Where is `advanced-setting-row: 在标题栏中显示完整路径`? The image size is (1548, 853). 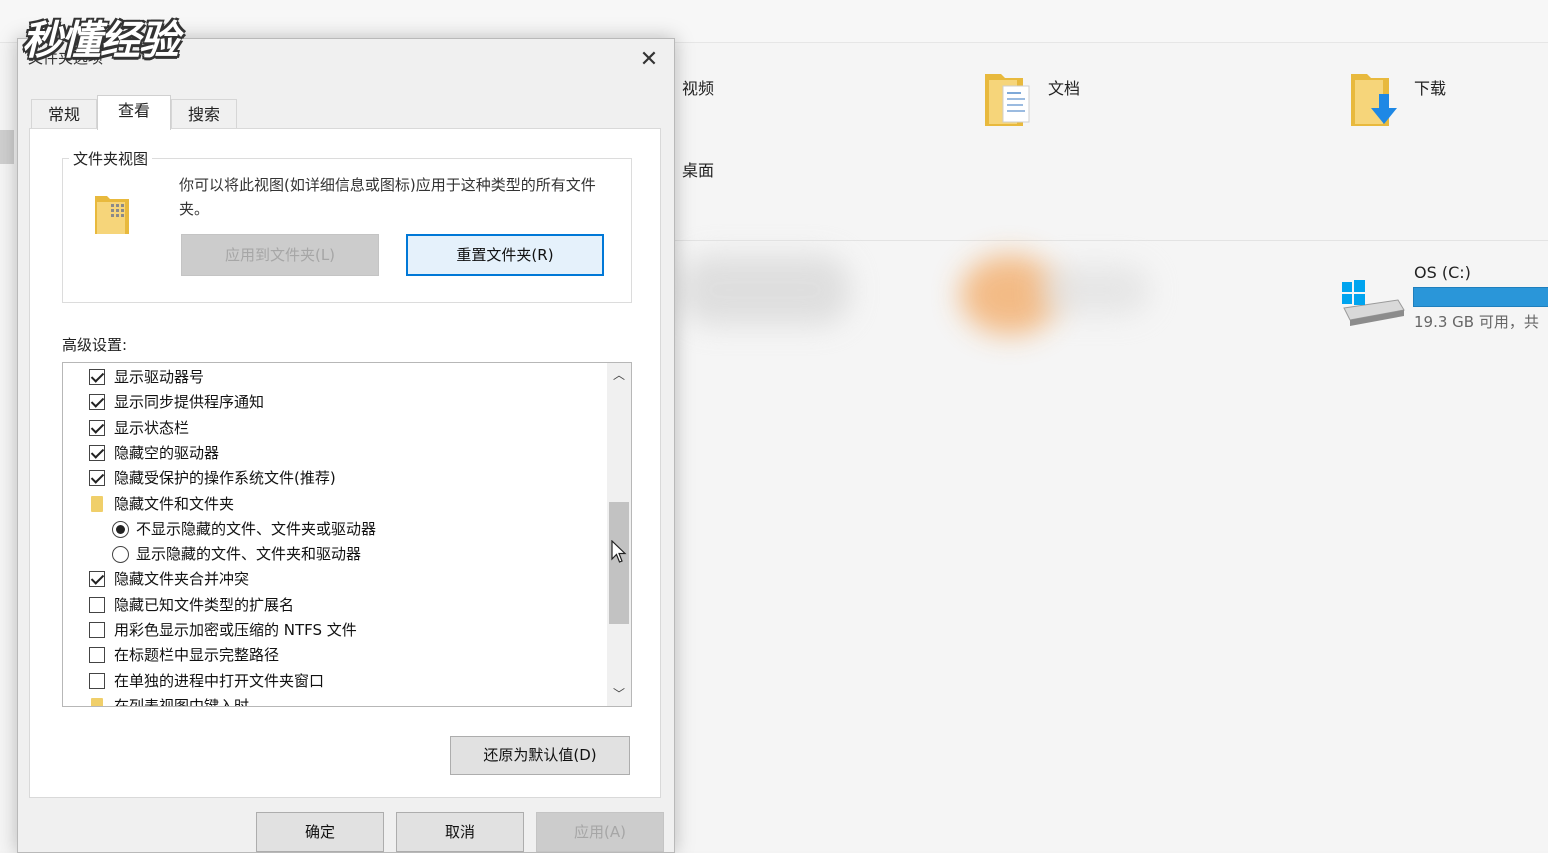 advanced-setting-row: 在标题栏中显示完整路径 is located at coordinates (333, 655).